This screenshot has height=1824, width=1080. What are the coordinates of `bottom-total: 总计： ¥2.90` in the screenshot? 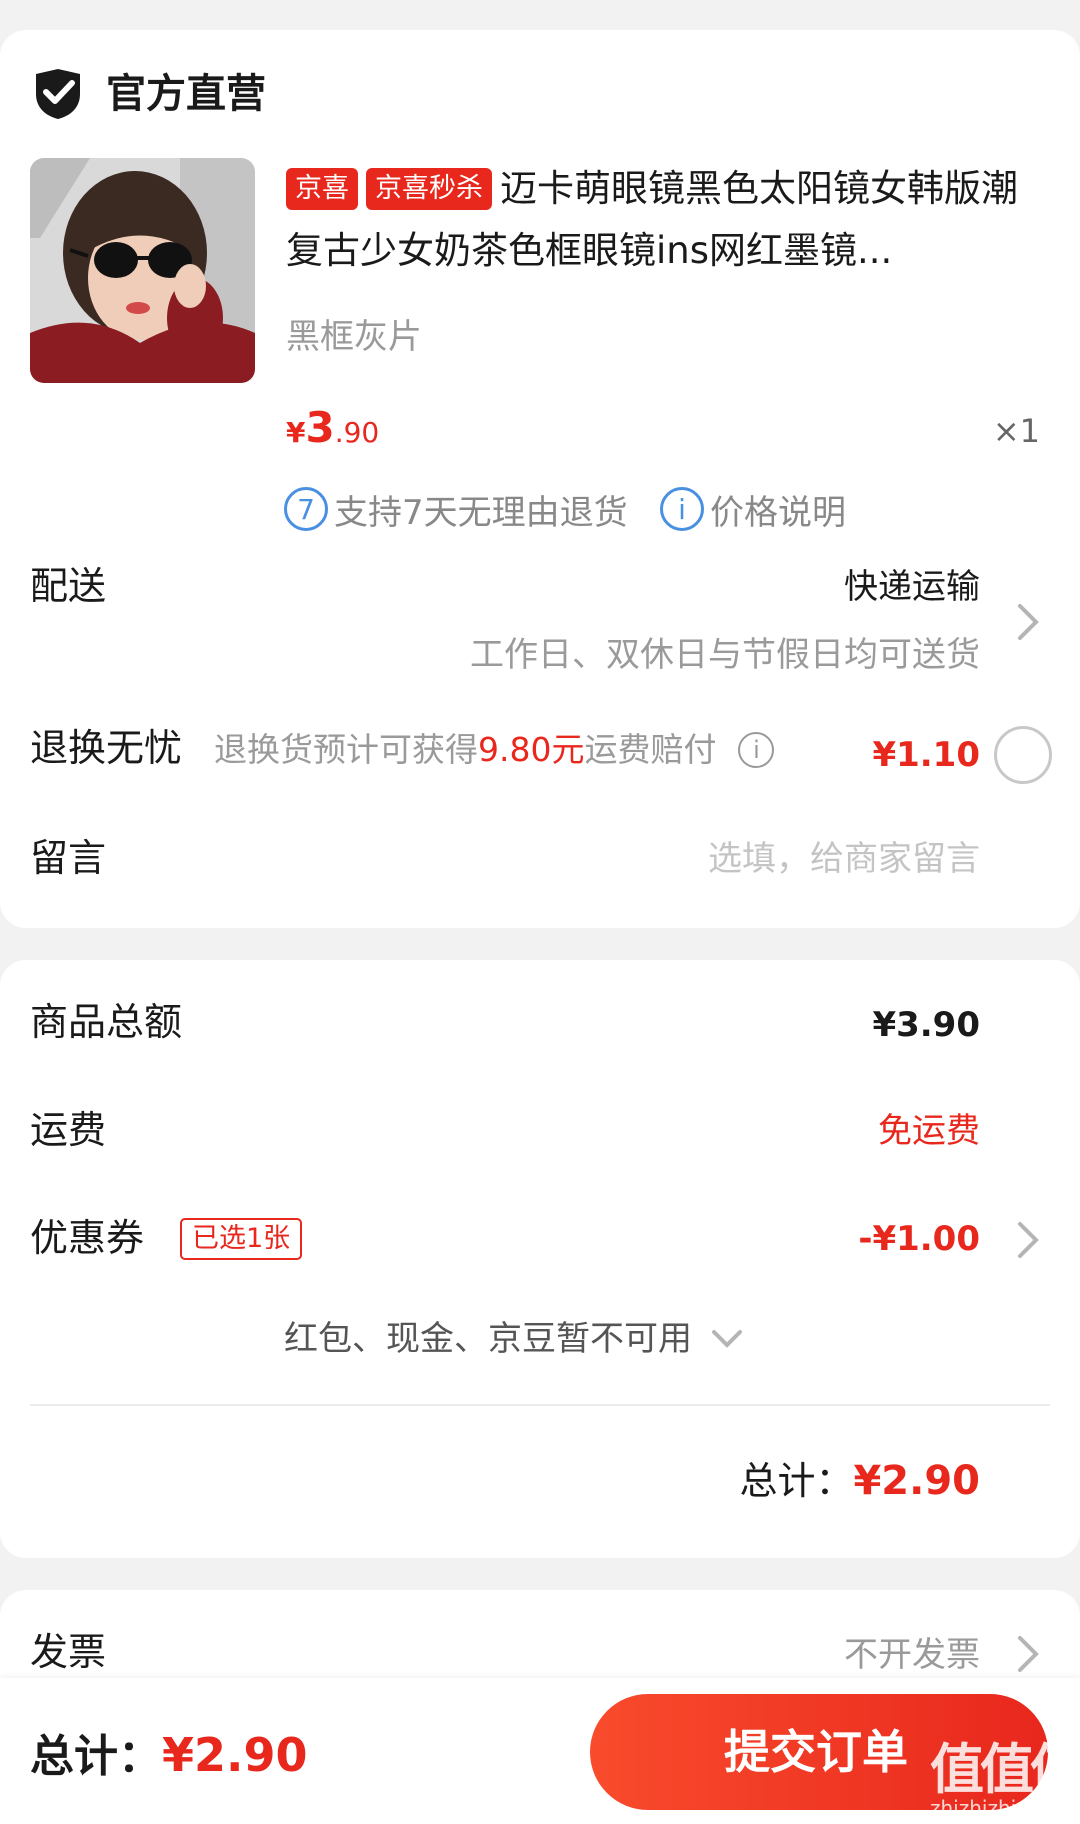 It's located at (169, 1752).